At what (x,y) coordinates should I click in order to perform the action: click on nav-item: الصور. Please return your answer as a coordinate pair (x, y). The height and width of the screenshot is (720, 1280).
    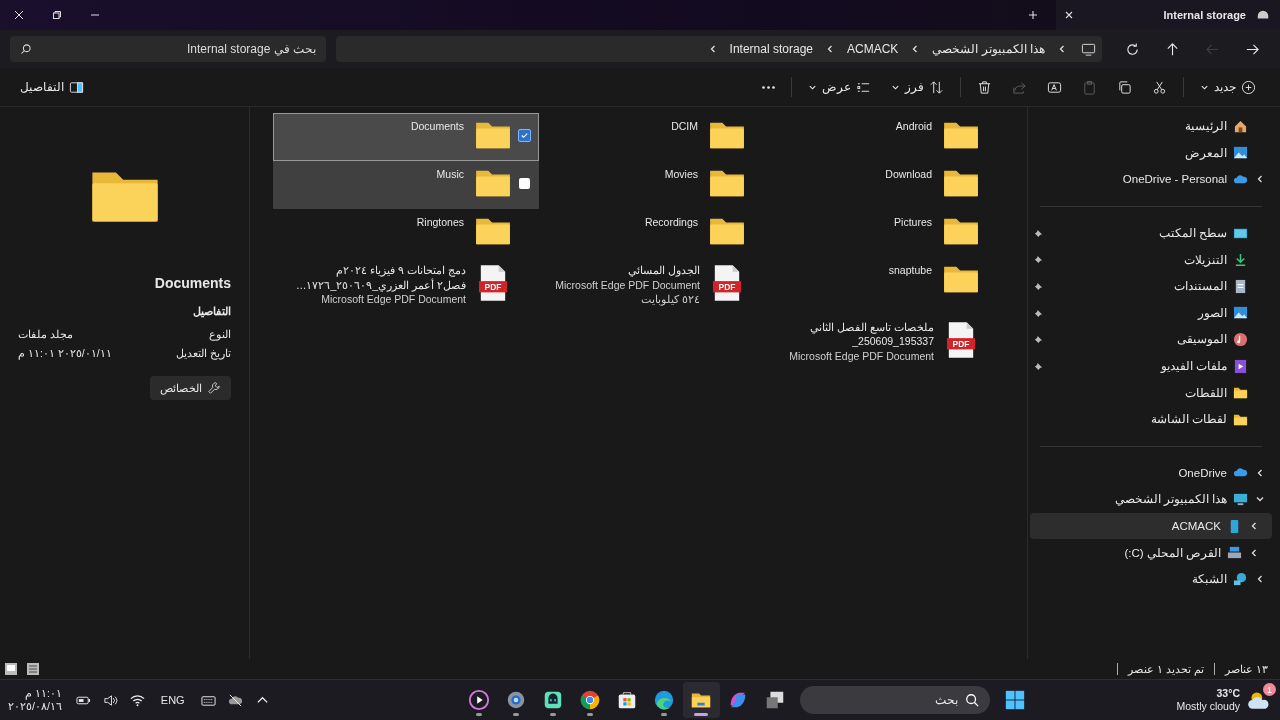
    Looking at the image, I should click on (1151, 313).